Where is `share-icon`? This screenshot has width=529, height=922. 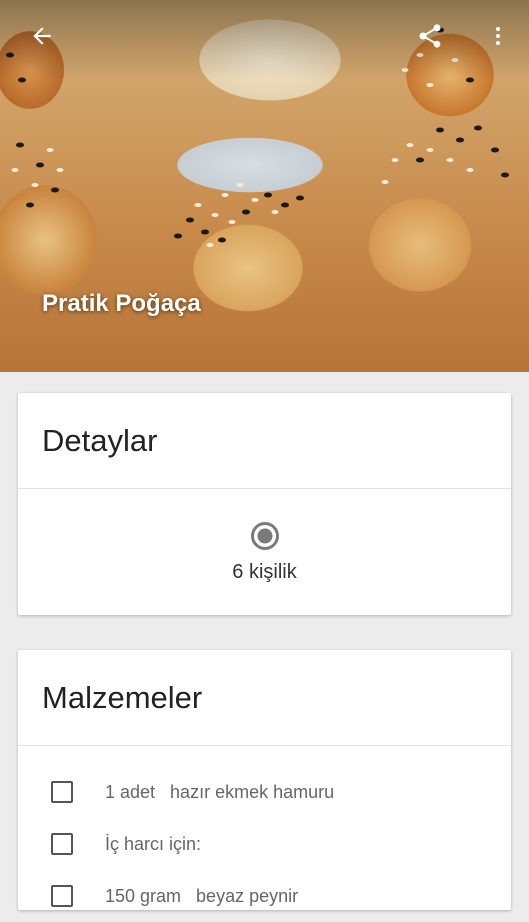
share-icon is located at coordinates (430, 36).